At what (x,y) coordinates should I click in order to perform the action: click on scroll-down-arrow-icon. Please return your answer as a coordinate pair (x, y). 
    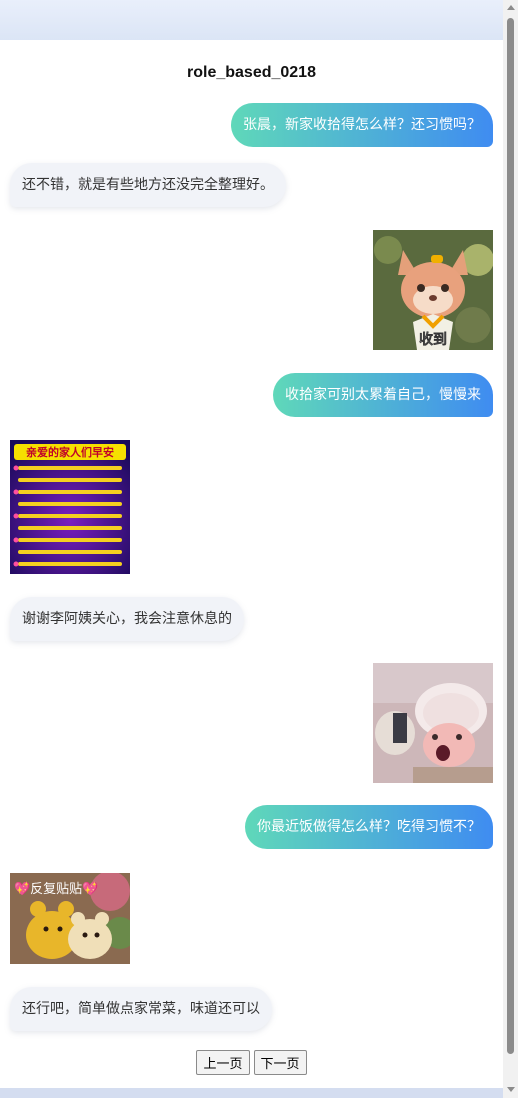
    Looking at the image, I should click on (511, 1089).